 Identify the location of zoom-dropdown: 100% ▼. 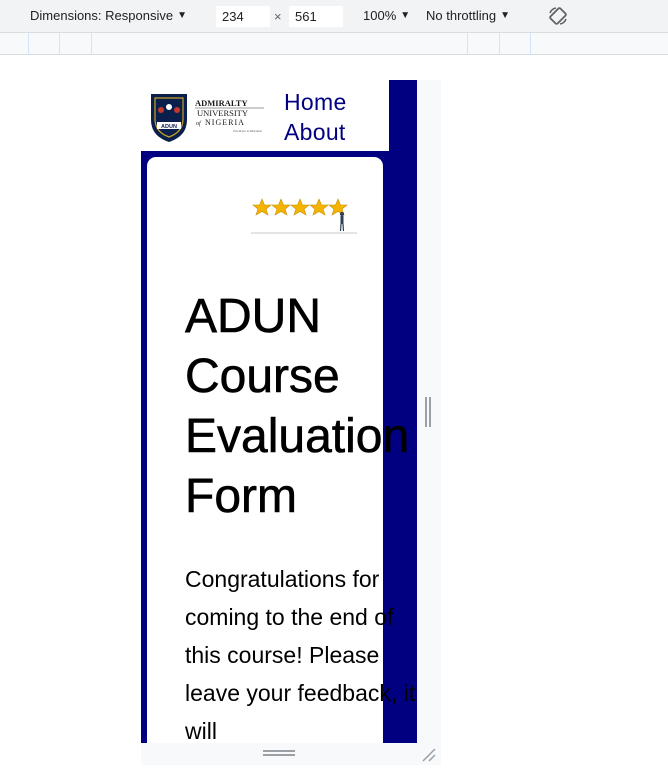
(386, 15).